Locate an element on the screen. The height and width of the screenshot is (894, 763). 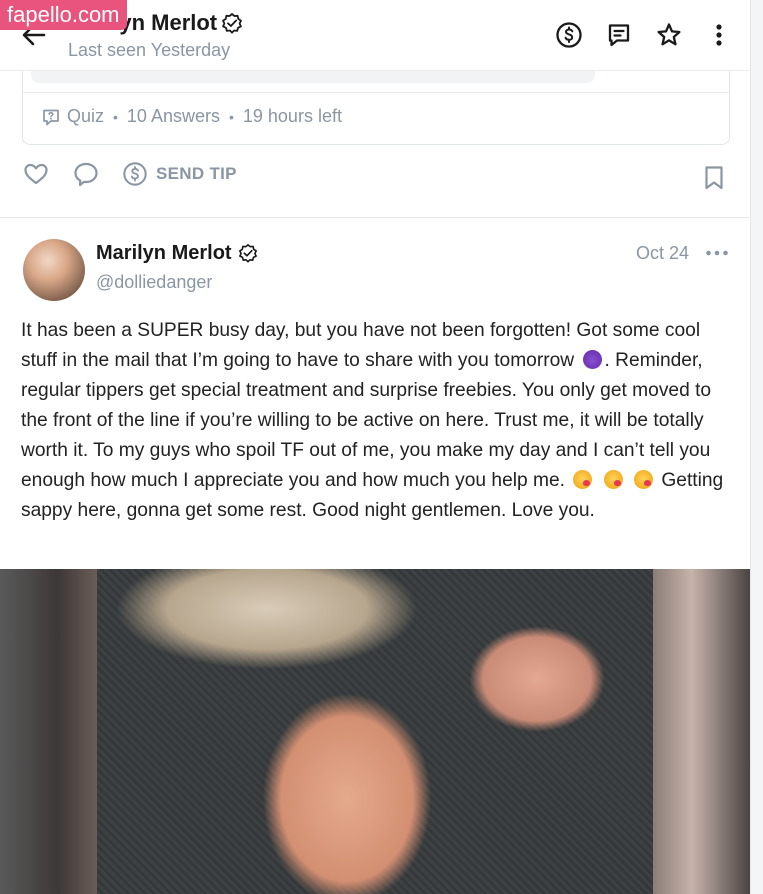
messages-button is located at coordinates (619, 35).